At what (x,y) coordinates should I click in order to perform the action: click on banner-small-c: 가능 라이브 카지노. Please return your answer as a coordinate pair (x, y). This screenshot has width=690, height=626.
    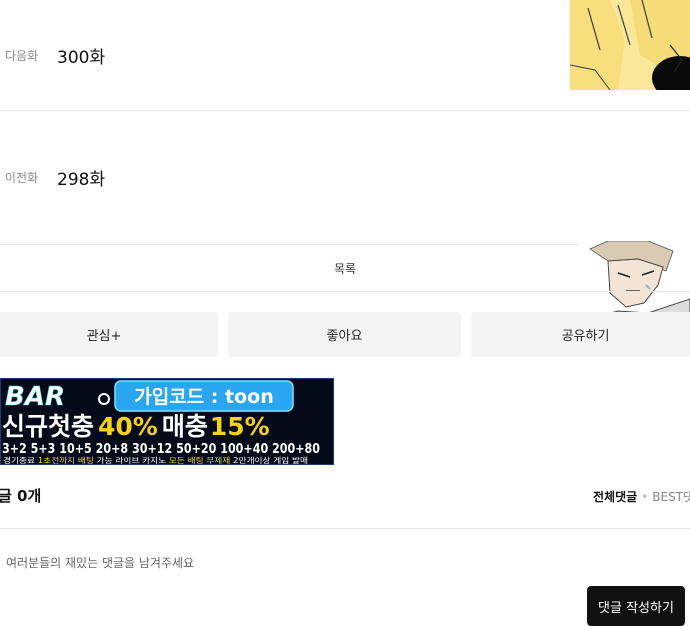
    Looking at the image, I should click on (131, 460).